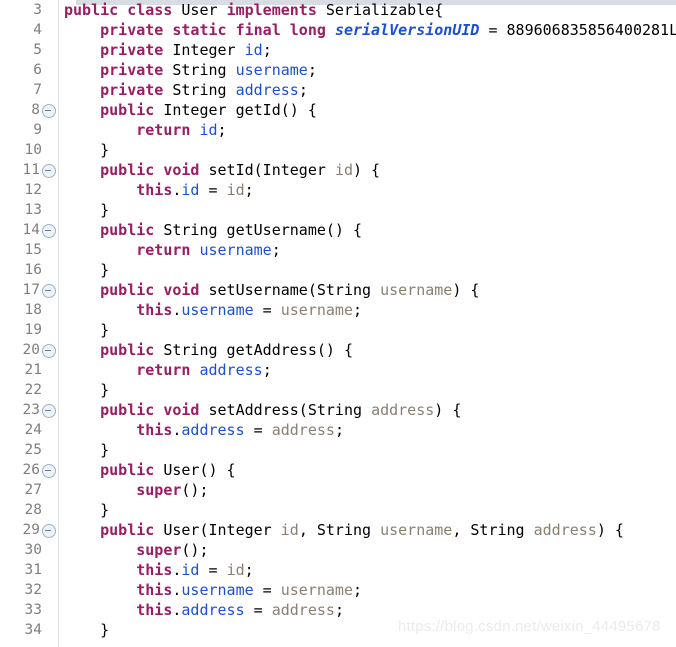  What do you see at coordinates (29, 330) in the screenshot?
I see `line-number-row: 19` at bounding box center [29, 330].